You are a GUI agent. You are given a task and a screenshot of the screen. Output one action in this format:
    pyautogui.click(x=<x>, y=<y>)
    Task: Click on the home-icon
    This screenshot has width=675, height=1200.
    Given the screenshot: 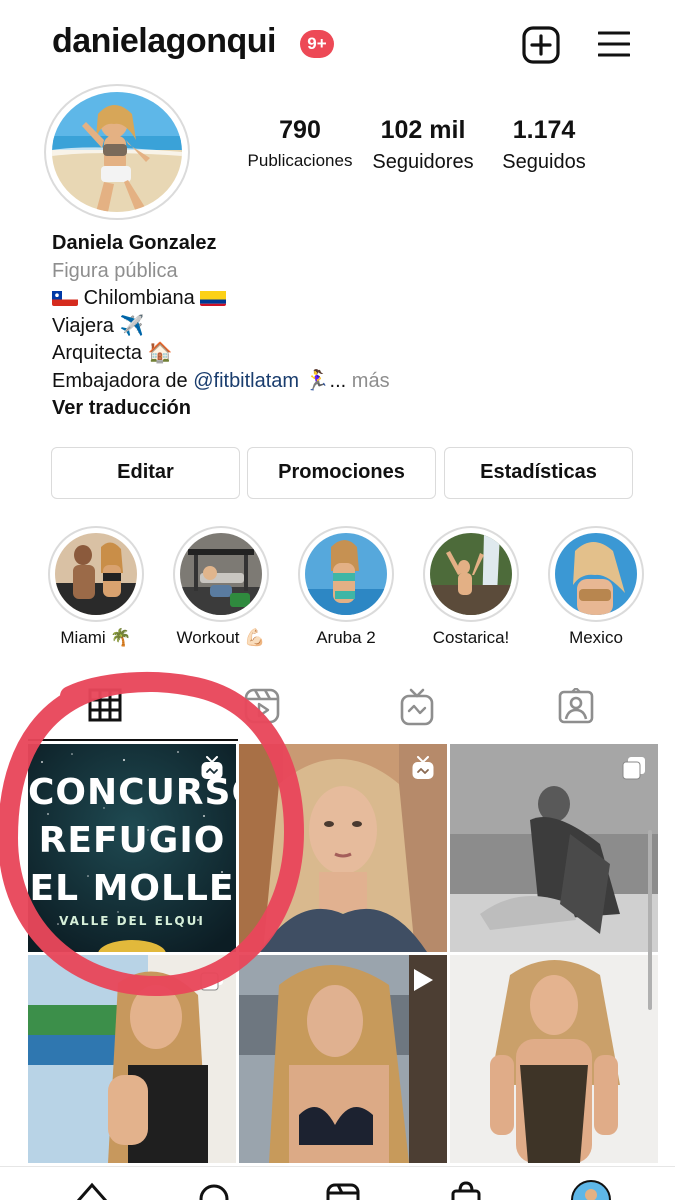 What is the action you would take?
    pyautogui.click(x=92, y=1190)
    